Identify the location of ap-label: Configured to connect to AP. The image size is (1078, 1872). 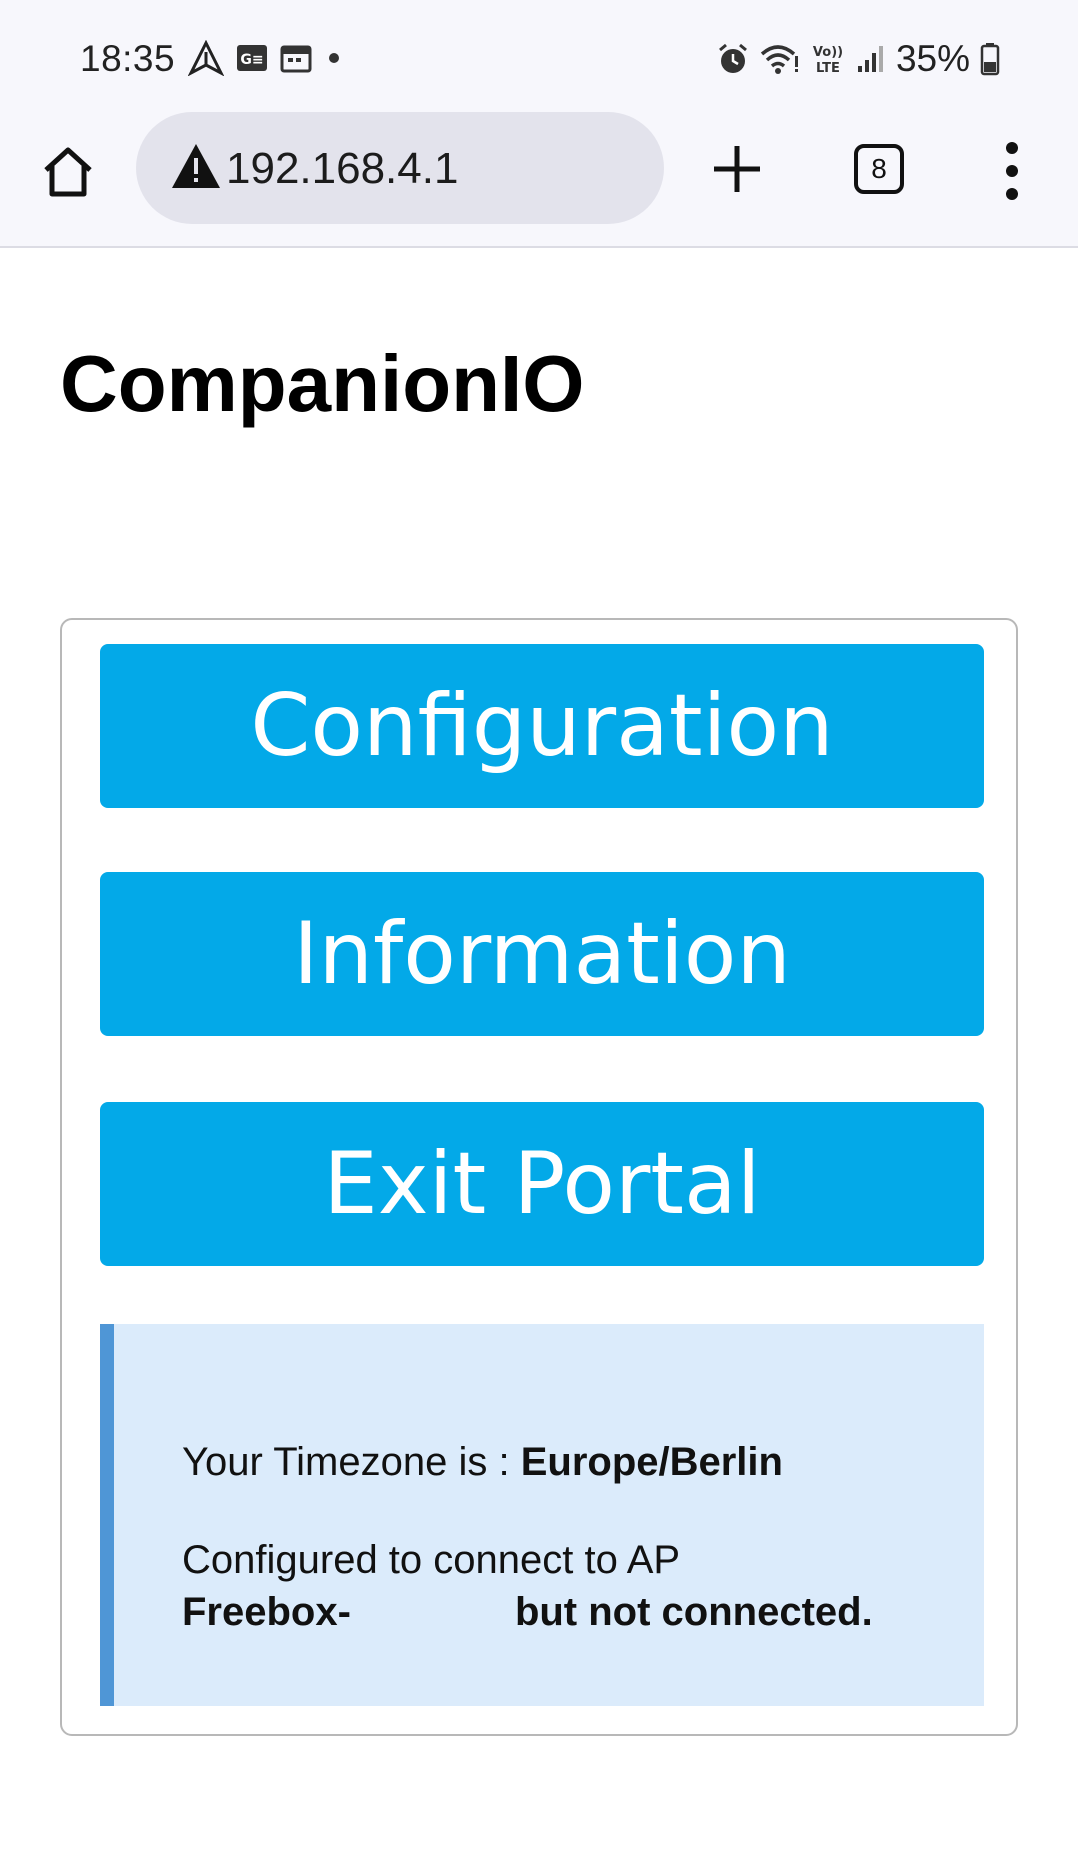
(431, 1560).